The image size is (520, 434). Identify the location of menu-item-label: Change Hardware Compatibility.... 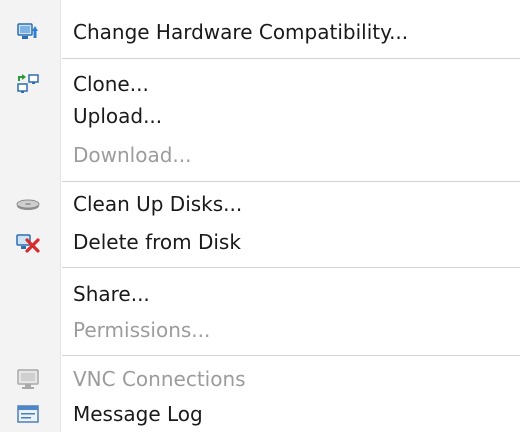
(241, 32).